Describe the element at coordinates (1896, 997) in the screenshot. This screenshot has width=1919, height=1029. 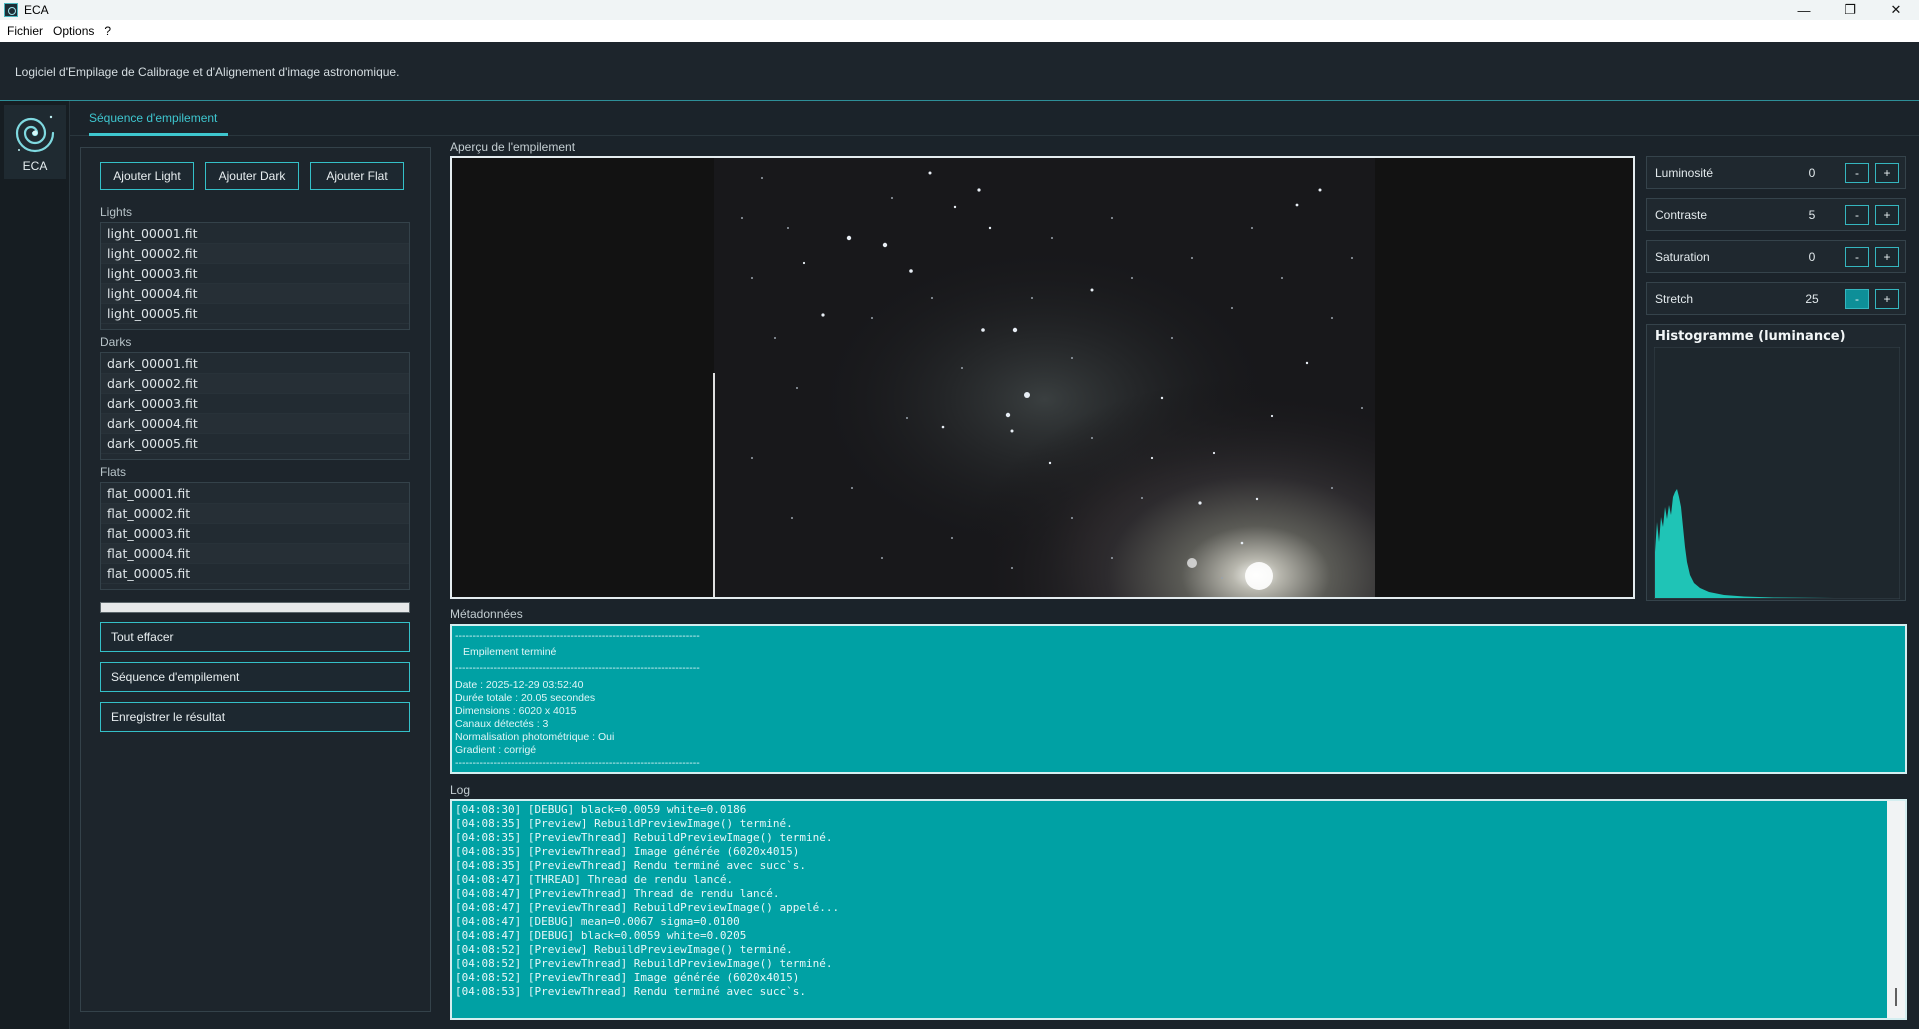
I see `scrollbar-thumb` at that location.